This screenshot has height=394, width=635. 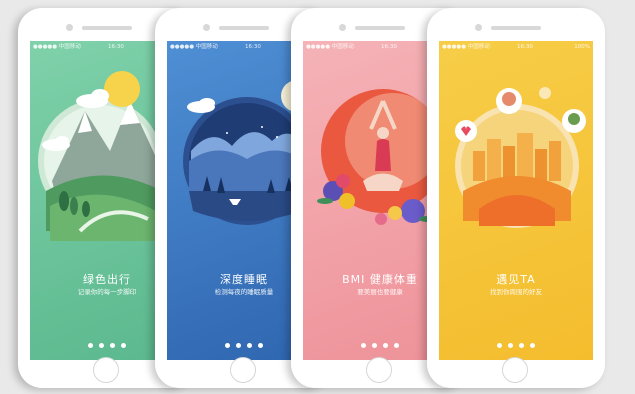 What do you see at coordinates (516, 342) in the screenshot?
I see `page-indicator` at bounding box center [516, 342].